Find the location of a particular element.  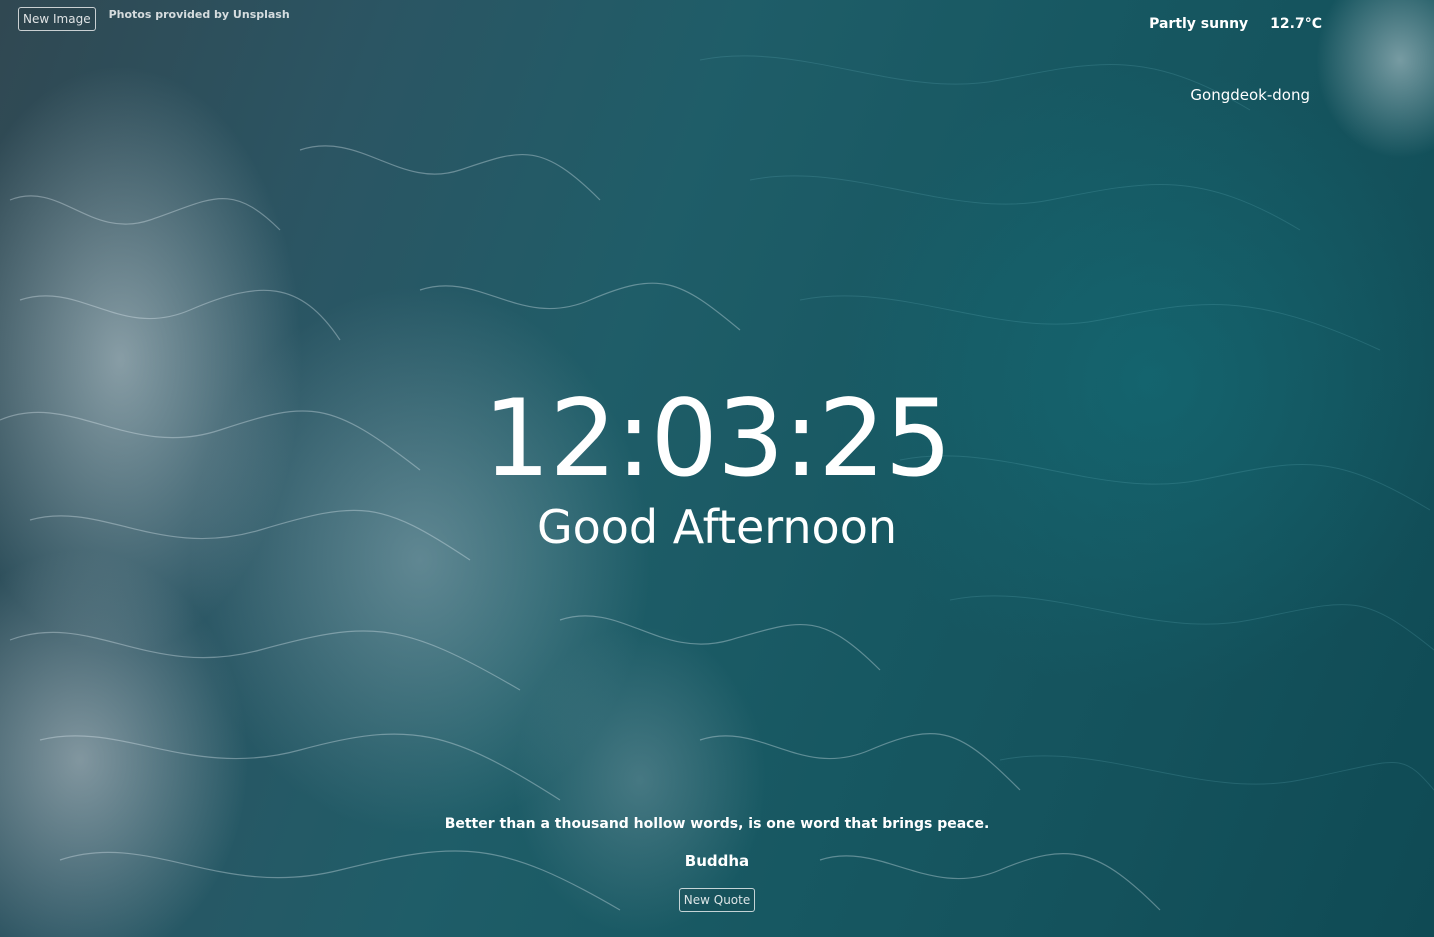

weather-widget: Partly sunny 12.7°C is located at coordinates (1235, 24).